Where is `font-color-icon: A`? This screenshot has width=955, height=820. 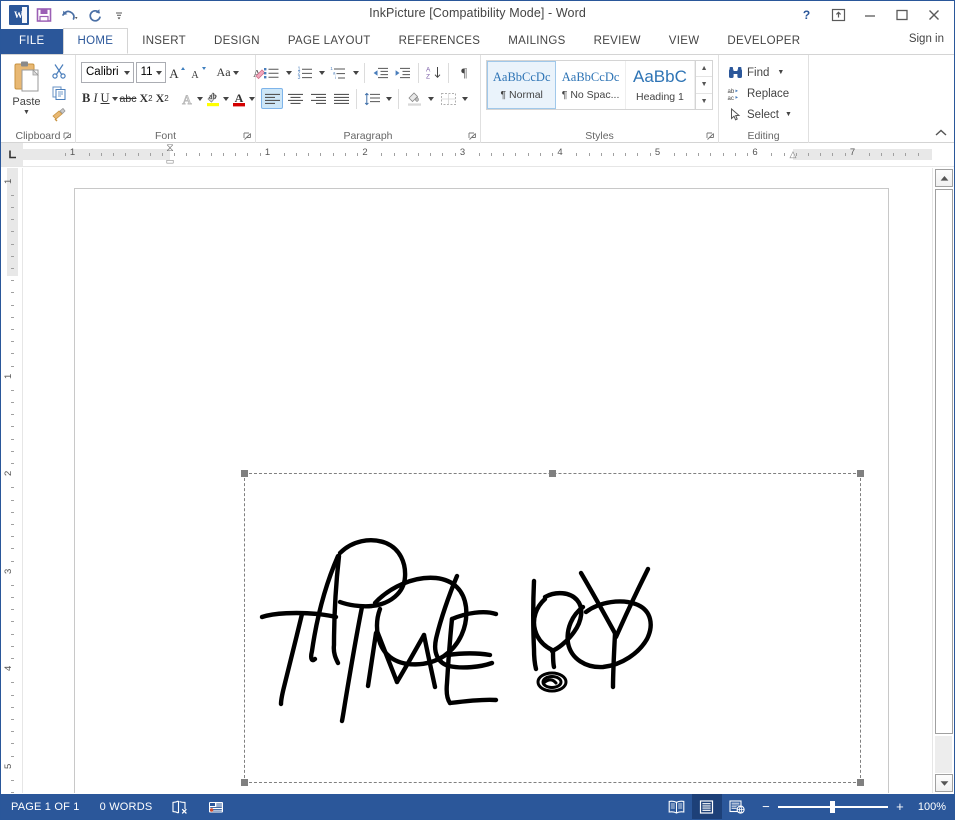 font-color-icon: A is located at coordinates (239, 98).